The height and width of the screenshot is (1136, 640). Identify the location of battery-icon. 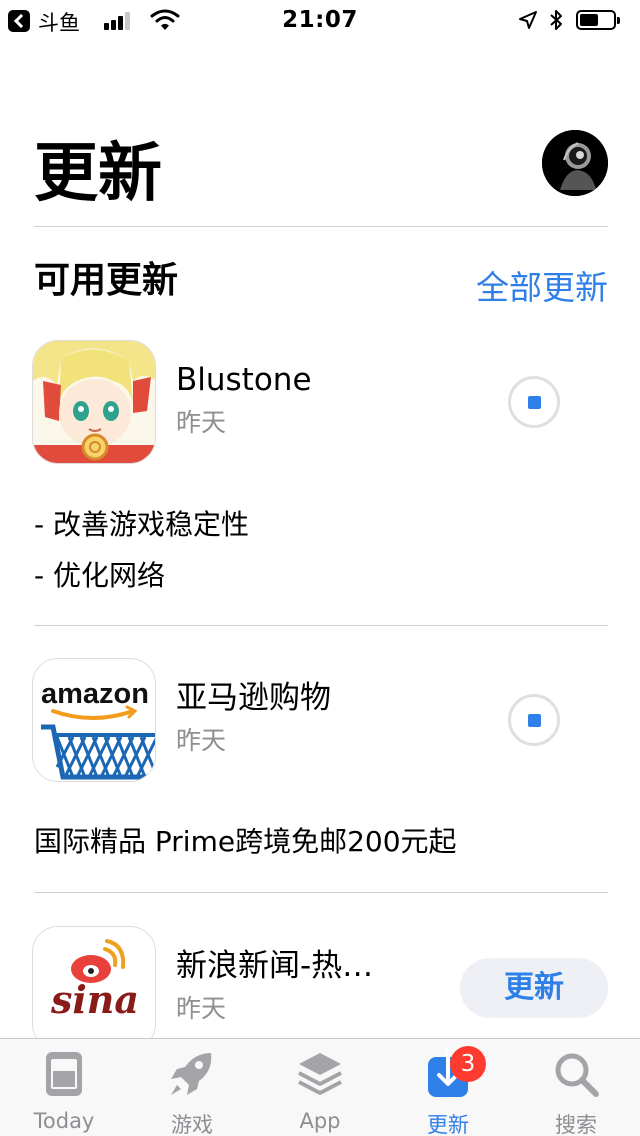
(598, 20).